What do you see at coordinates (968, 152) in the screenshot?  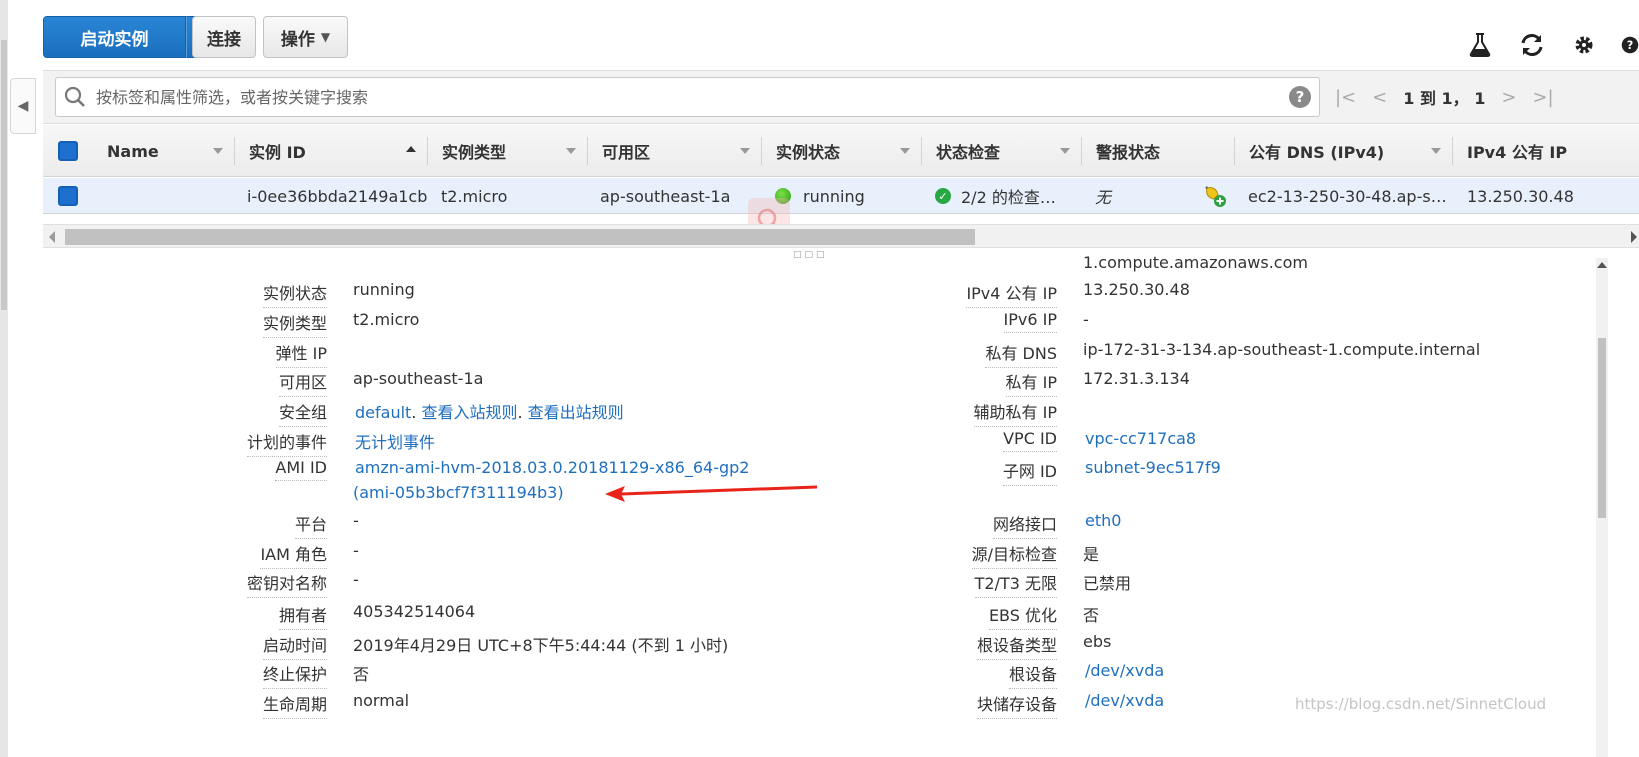 I see `column-label: 状态检查` at bounding box center [968, 152].